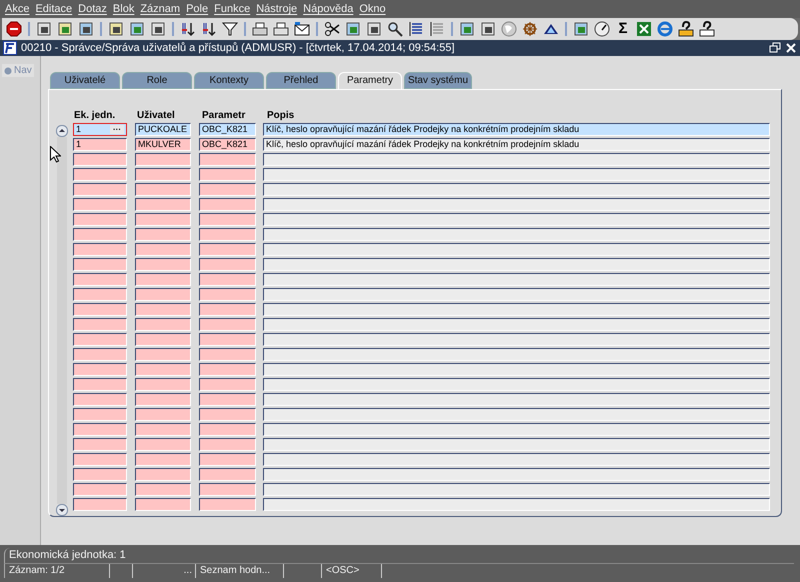 The image size is (800, 582). I want to click on restore-icon, so click(775, 48).